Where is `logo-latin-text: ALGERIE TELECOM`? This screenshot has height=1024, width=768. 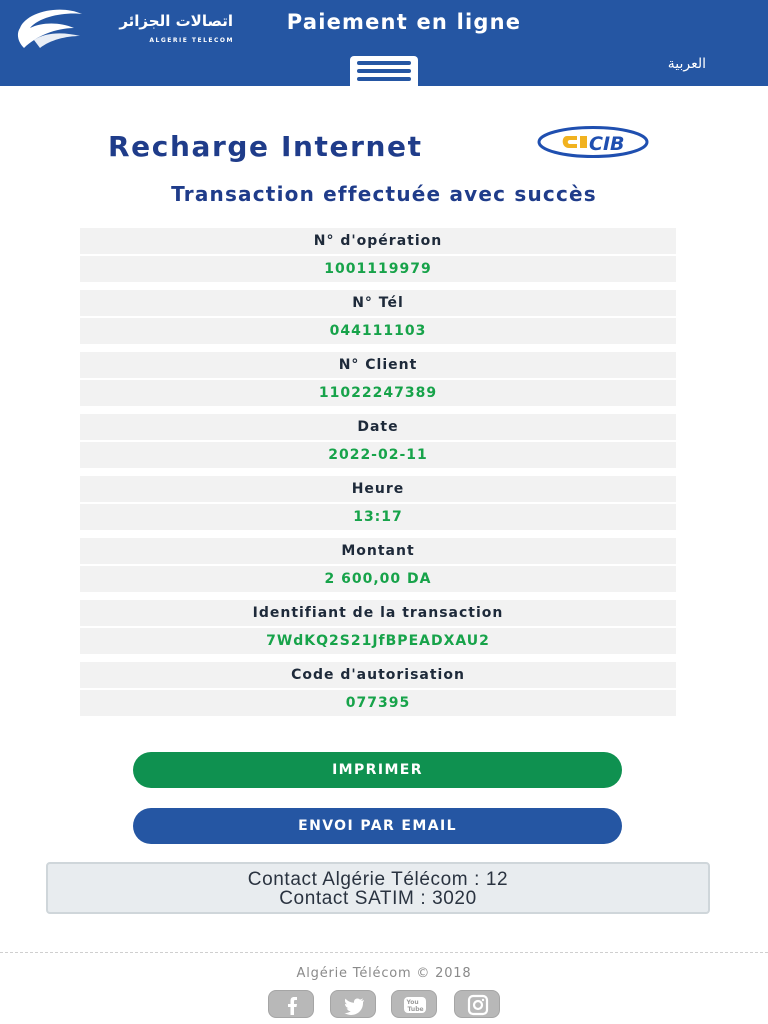 logo-latin-text: ALGERIE TELECOM is located at coordinates (191, 40).